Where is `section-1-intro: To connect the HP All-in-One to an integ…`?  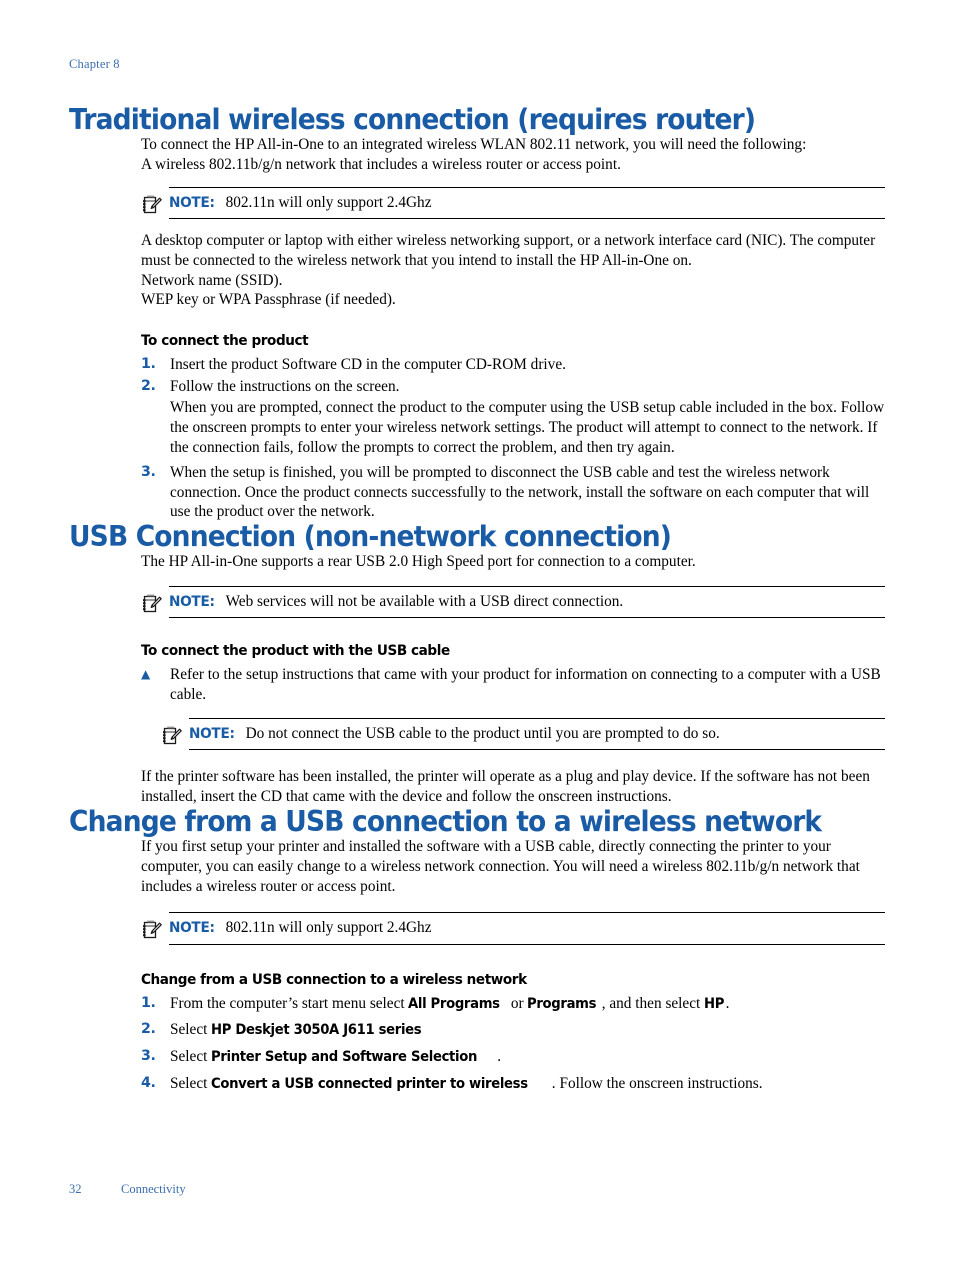 section-1-intro: To connect the HP All-in-One to an integ… is located at coordinates (474, 144).